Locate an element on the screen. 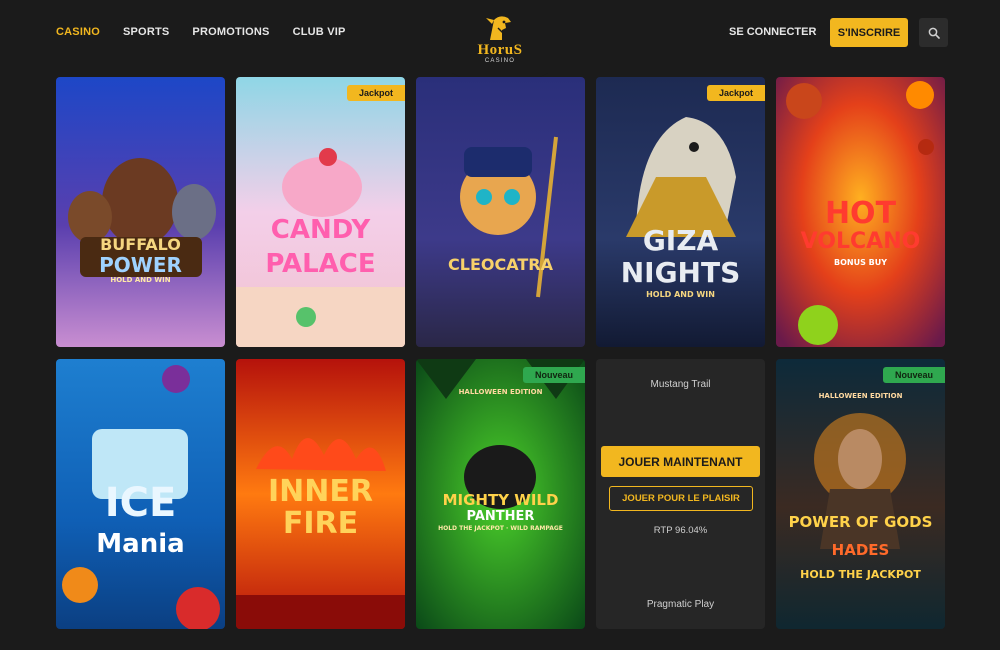 This screenshot has height=650, width=1000. play-for-fun-button: JOUER POUR LE PLAISIR is located at coordinates (681, 498).